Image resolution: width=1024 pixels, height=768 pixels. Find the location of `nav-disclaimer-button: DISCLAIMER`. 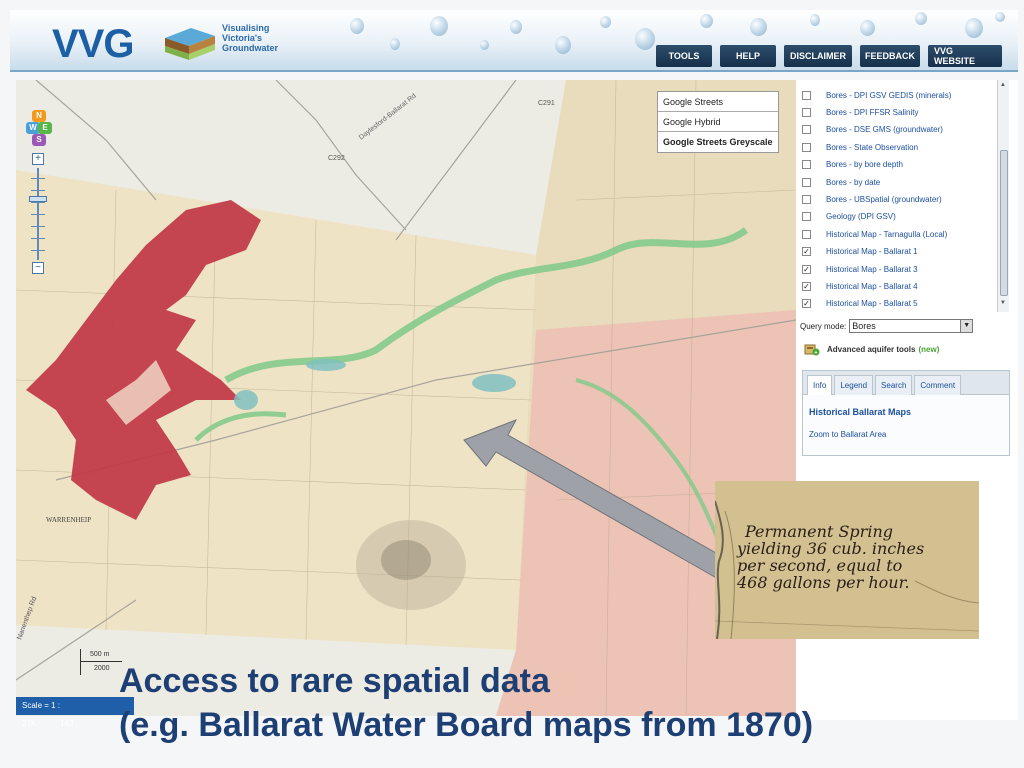

nav-disclaimer-button: DISCLAIMER is located at coordinates (818, 56).